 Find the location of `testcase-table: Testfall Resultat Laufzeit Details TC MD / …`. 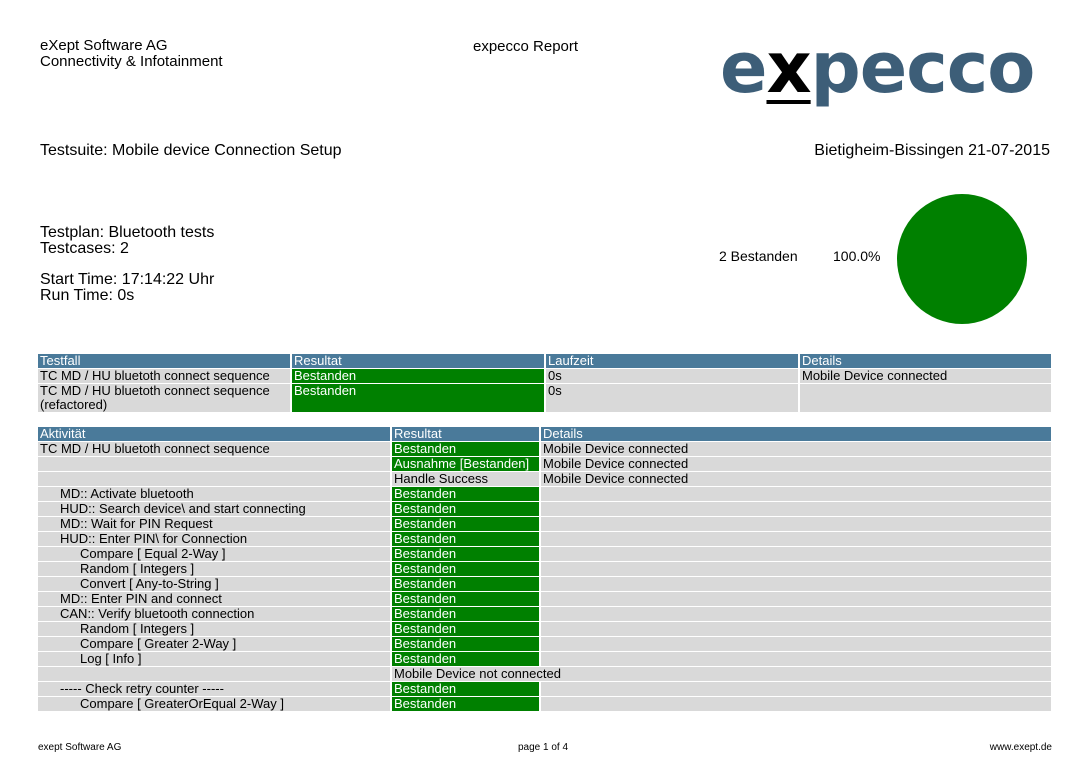

testcase-table: Testfall Resultat Laufzeit Details TC MD / … is located at coordinates (544, 383).